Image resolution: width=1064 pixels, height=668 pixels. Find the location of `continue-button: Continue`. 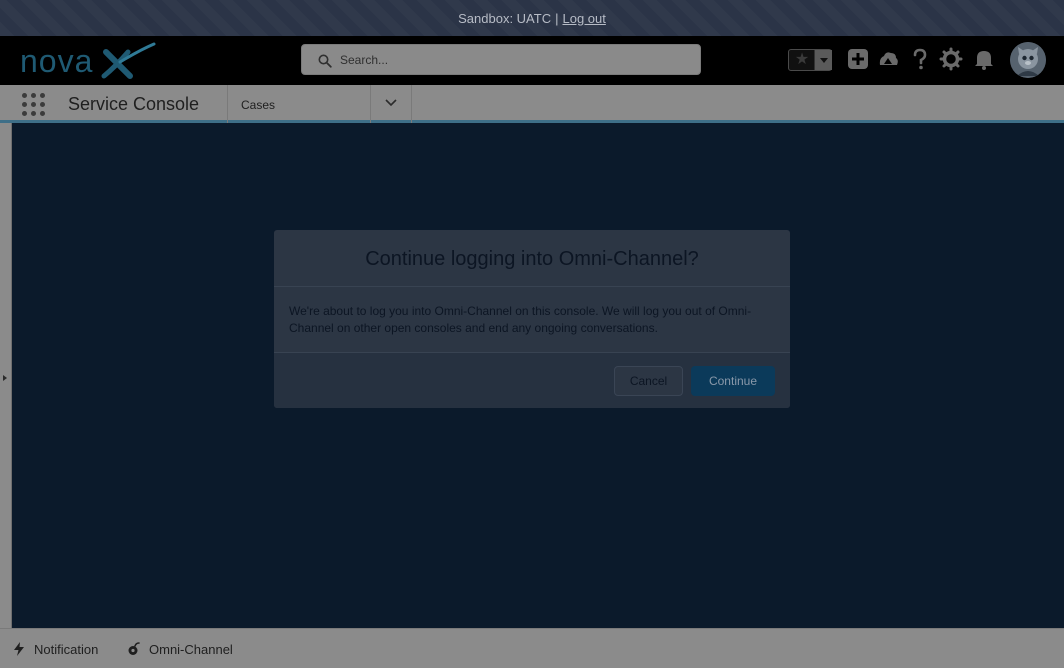

continue-button: Continue is located at coordinates (733, 381).